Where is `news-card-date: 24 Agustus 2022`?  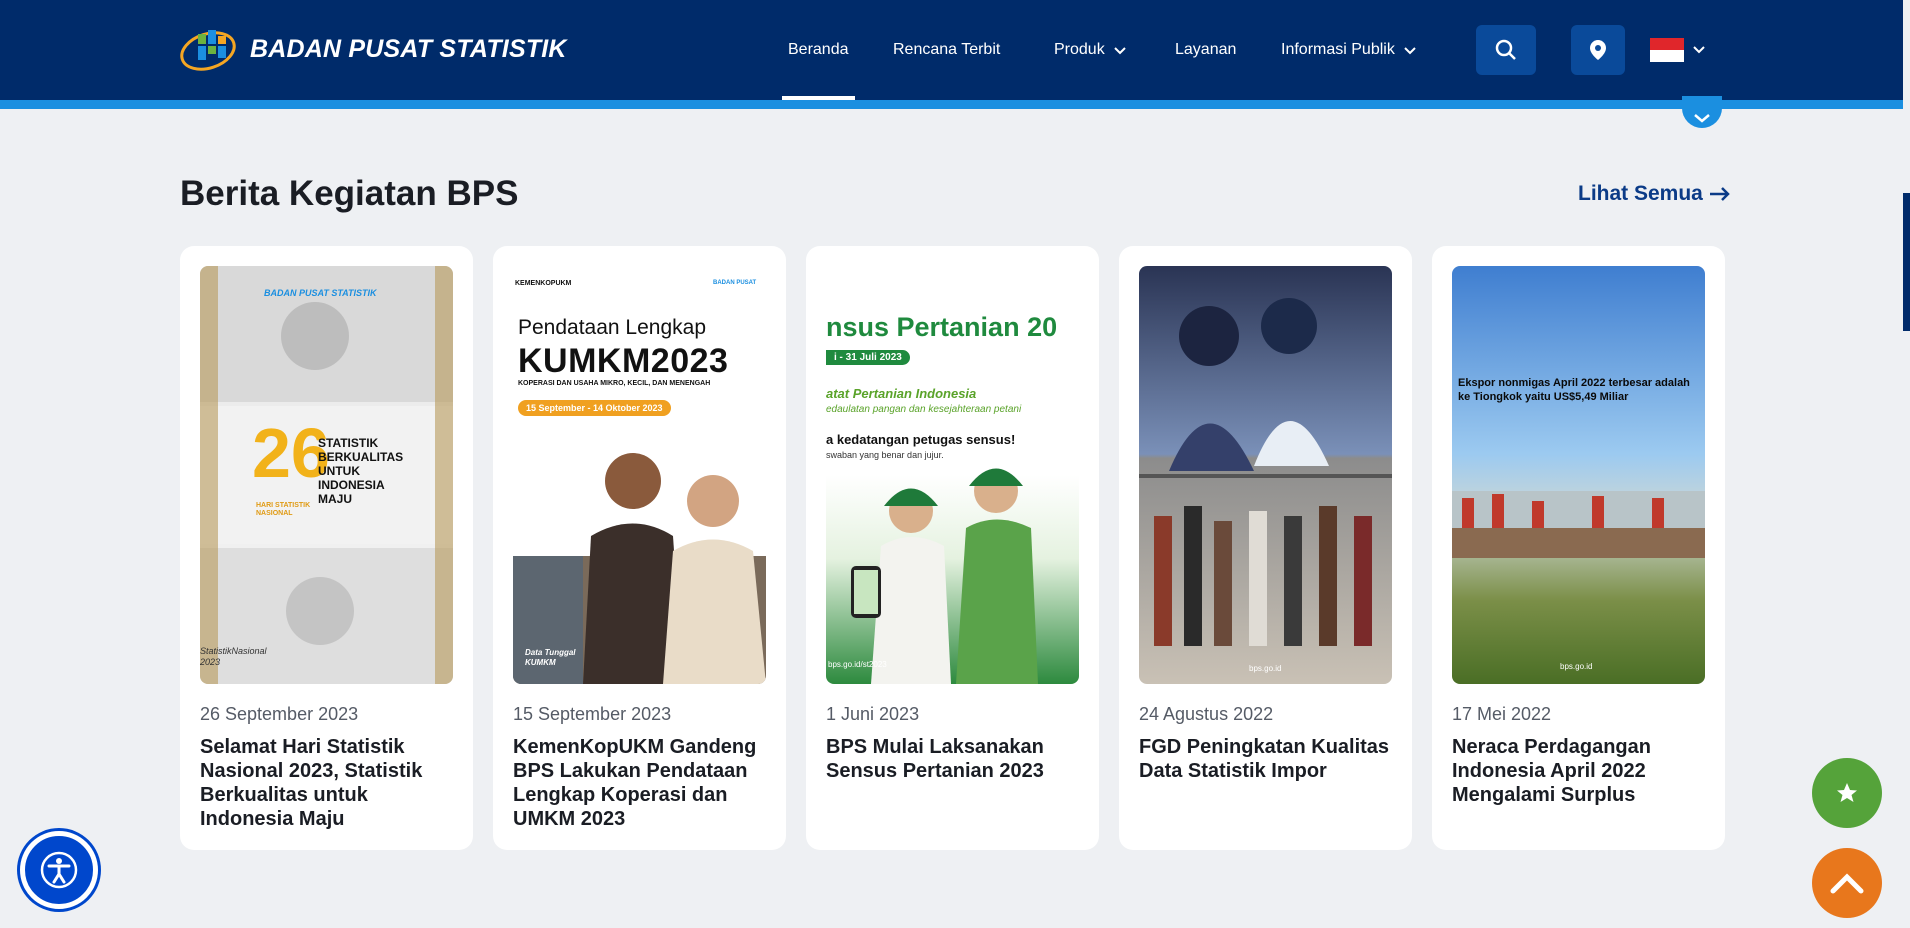
news-card-date: 24 Agustus 2022 is located at coordinates (1206, 714).